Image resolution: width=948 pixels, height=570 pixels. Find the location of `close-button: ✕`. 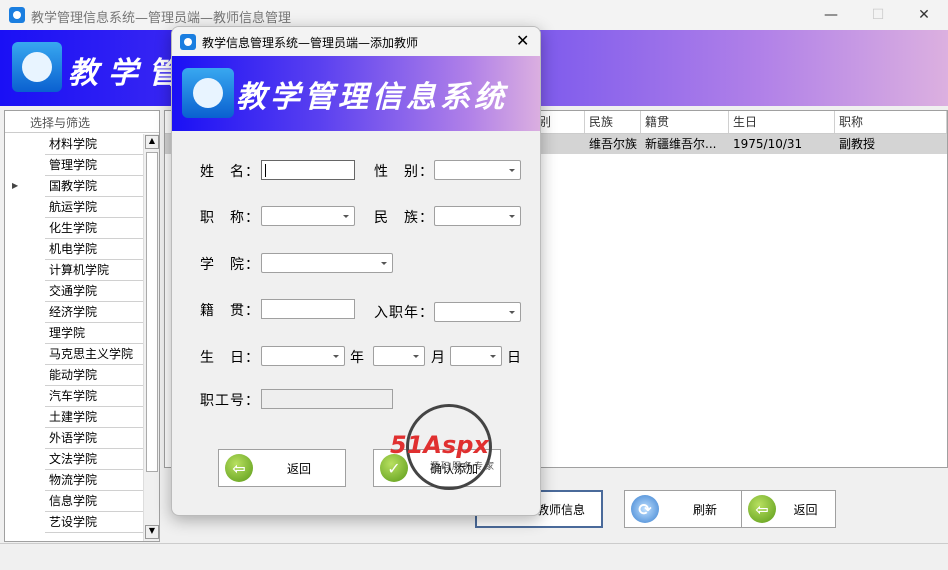

close-button: ✕ is located at coordinates (924, 15).